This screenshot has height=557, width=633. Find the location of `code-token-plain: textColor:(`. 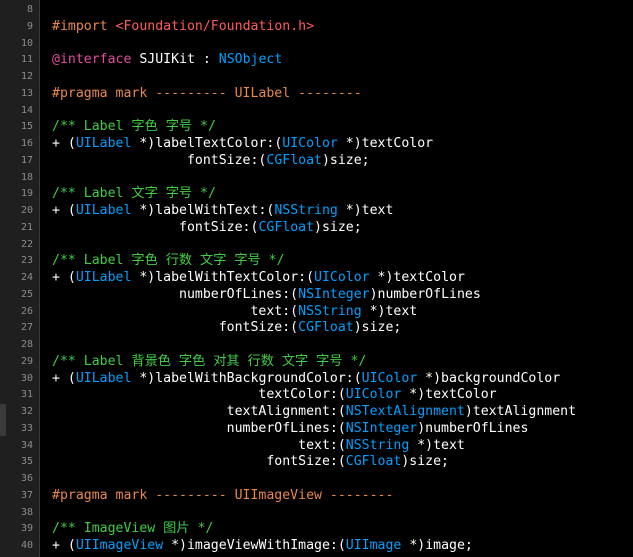

code-token-plain: textColor:( is located at coordinates (199, 395).